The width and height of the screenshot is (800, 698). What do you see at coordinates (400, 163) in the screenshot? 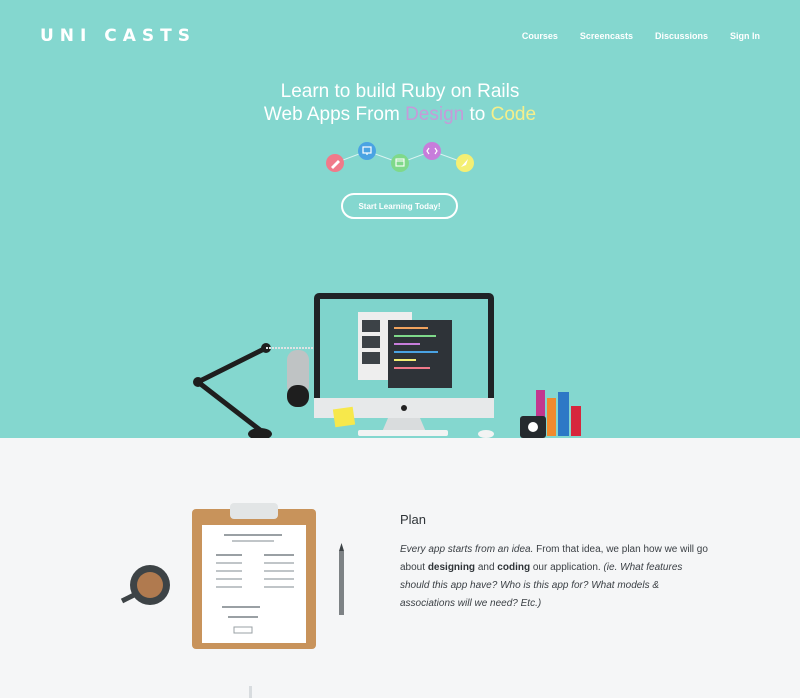
I see `browser-icon` at bounding box center [400, 163].